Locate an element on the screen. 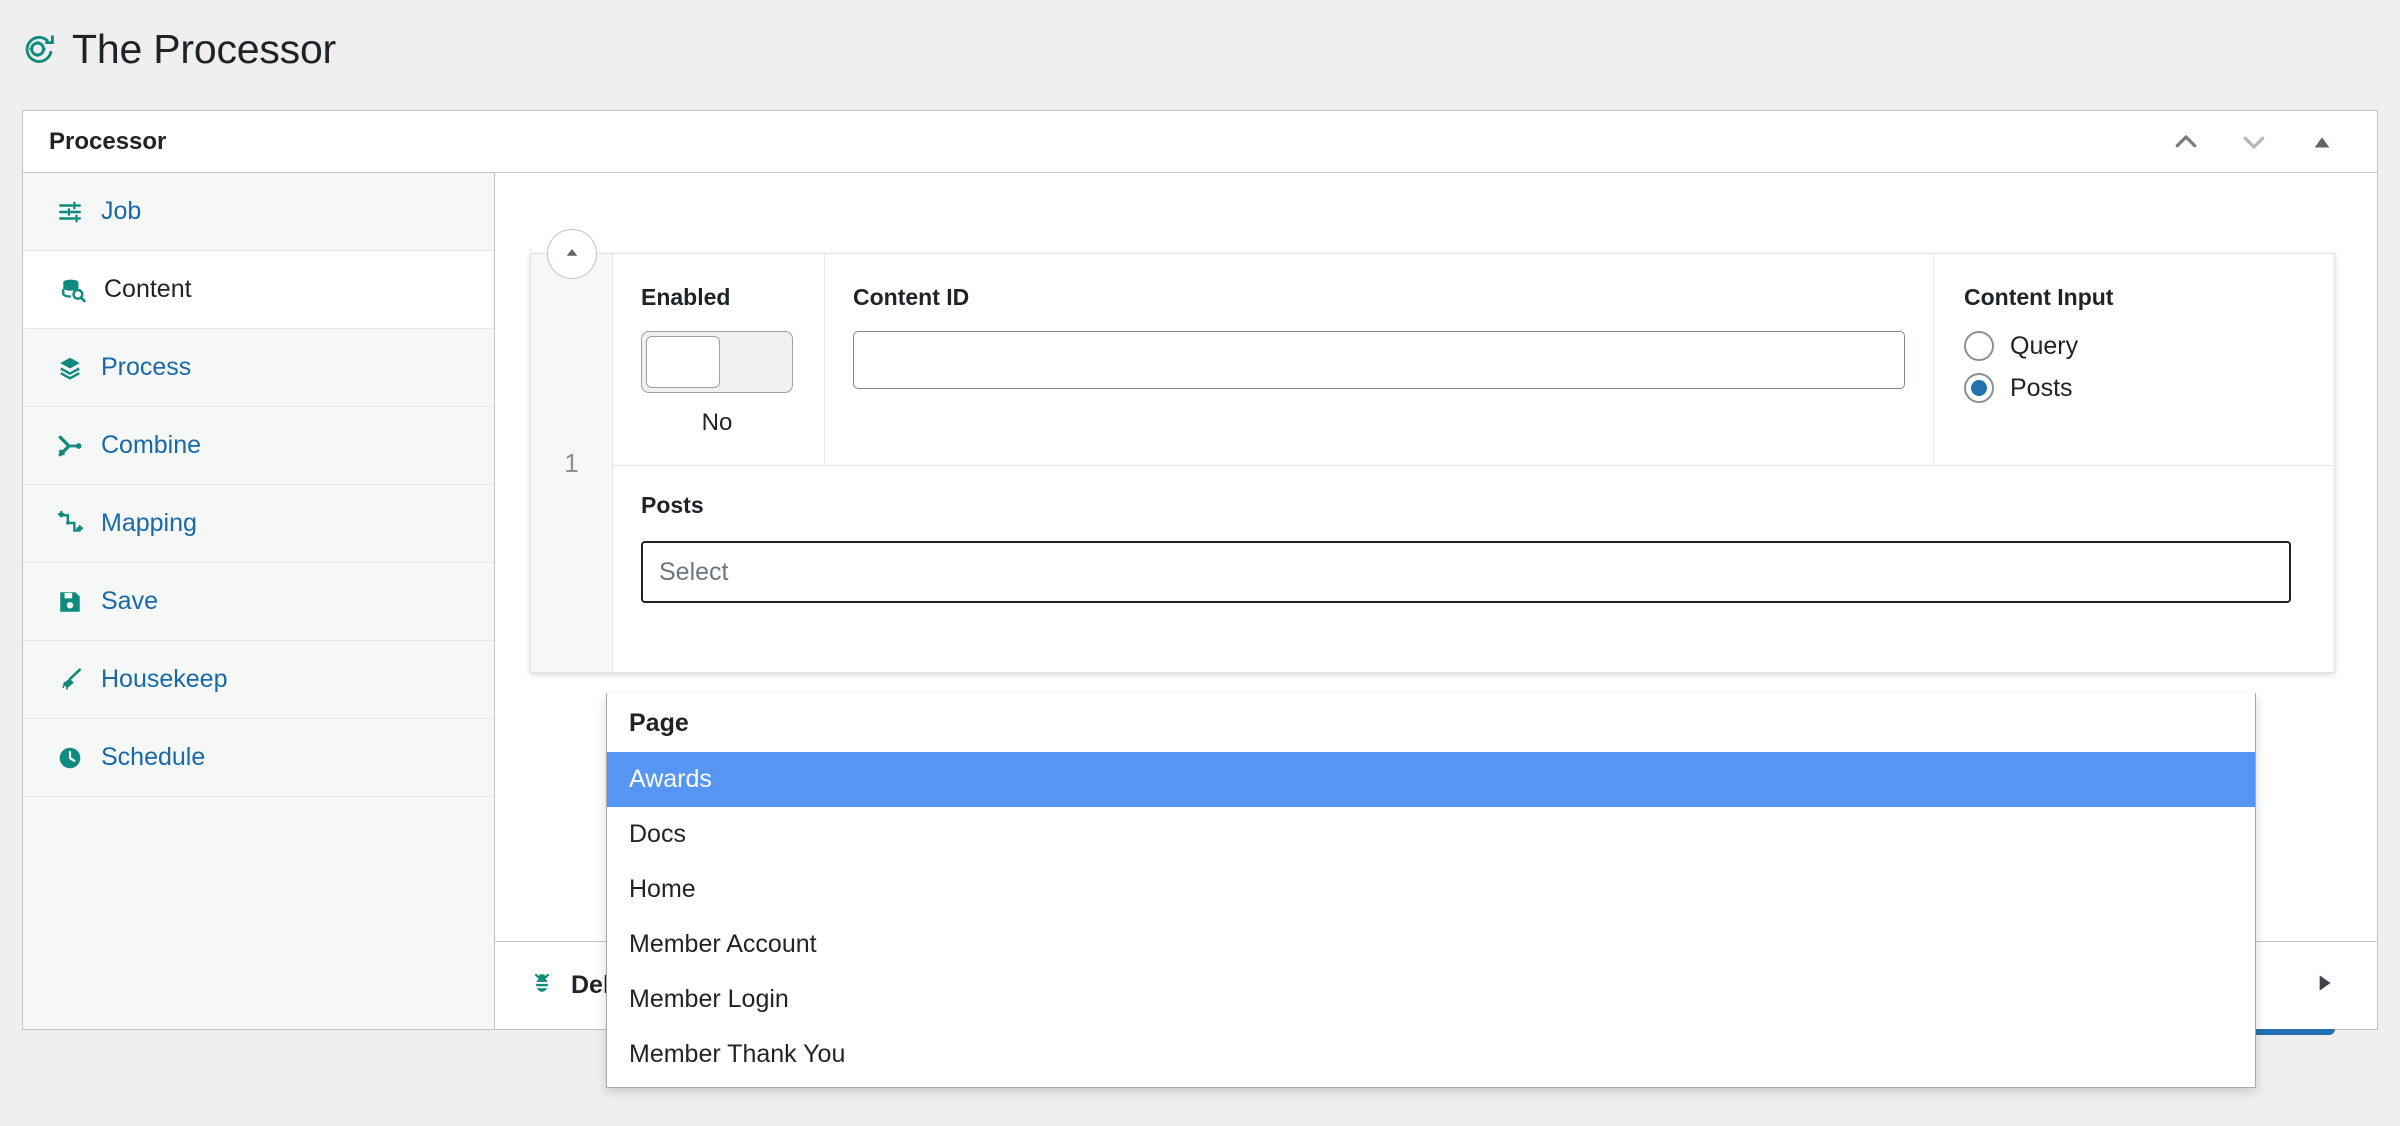 This screenshot has width=2400, height=1126. sidebar-item-schedule: Schedule is located at coordinates (258, 758).